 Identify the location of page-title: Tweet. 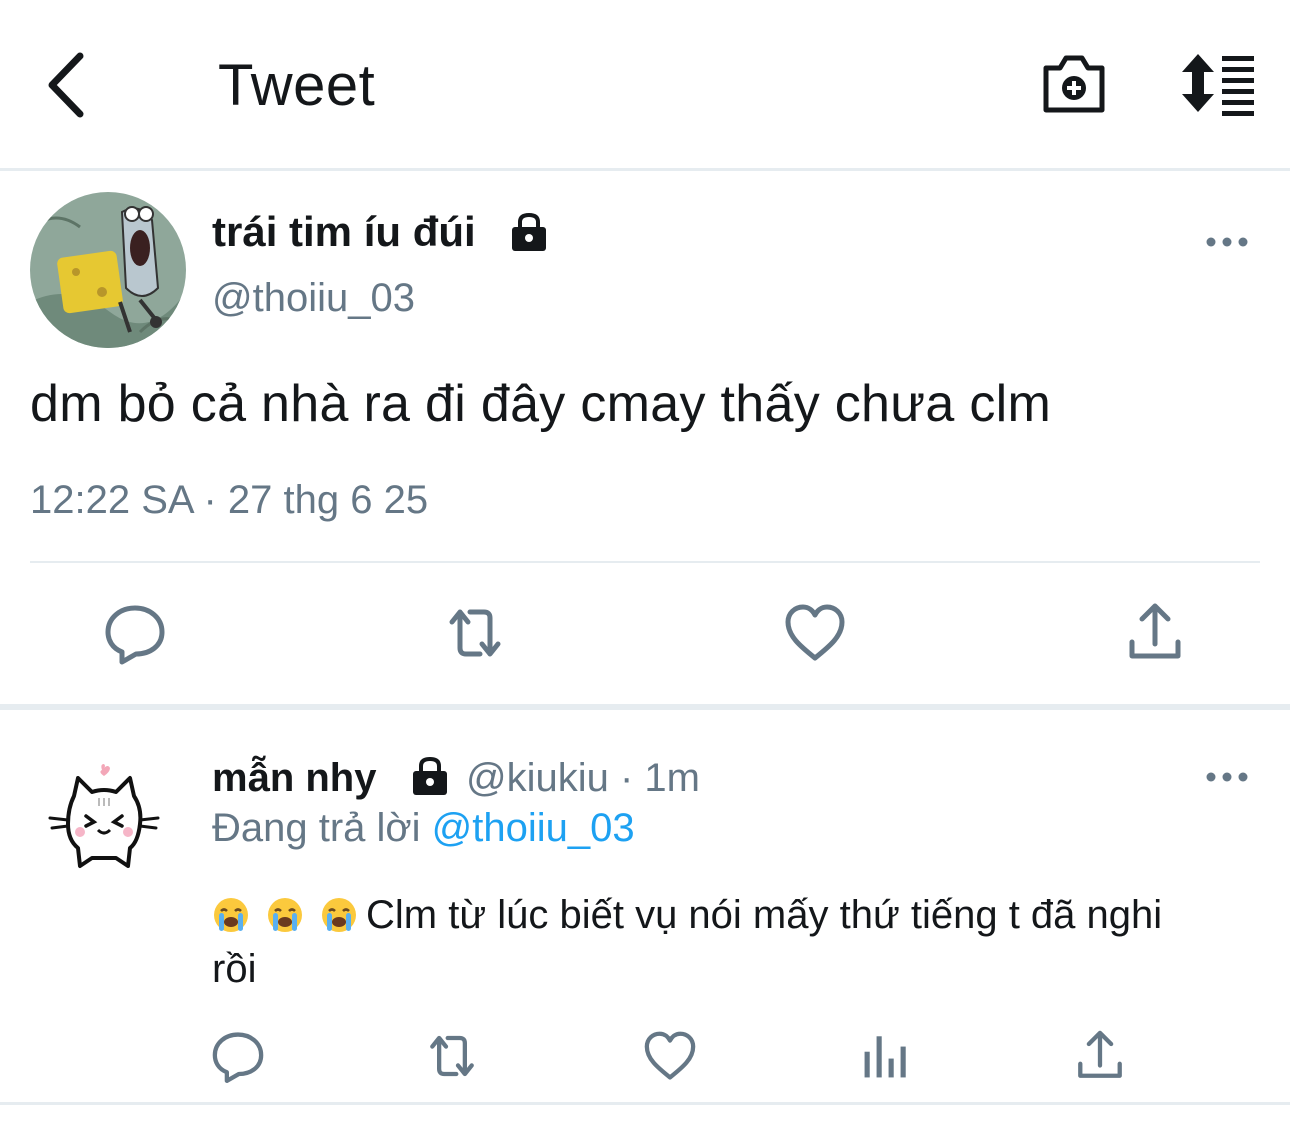
(297, 85).